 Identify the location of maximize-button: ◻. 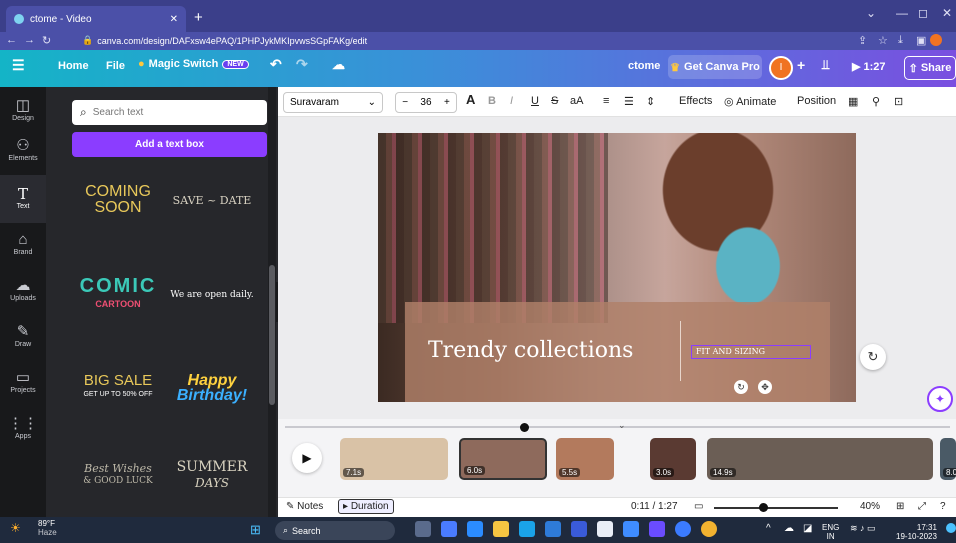
(923, 13).